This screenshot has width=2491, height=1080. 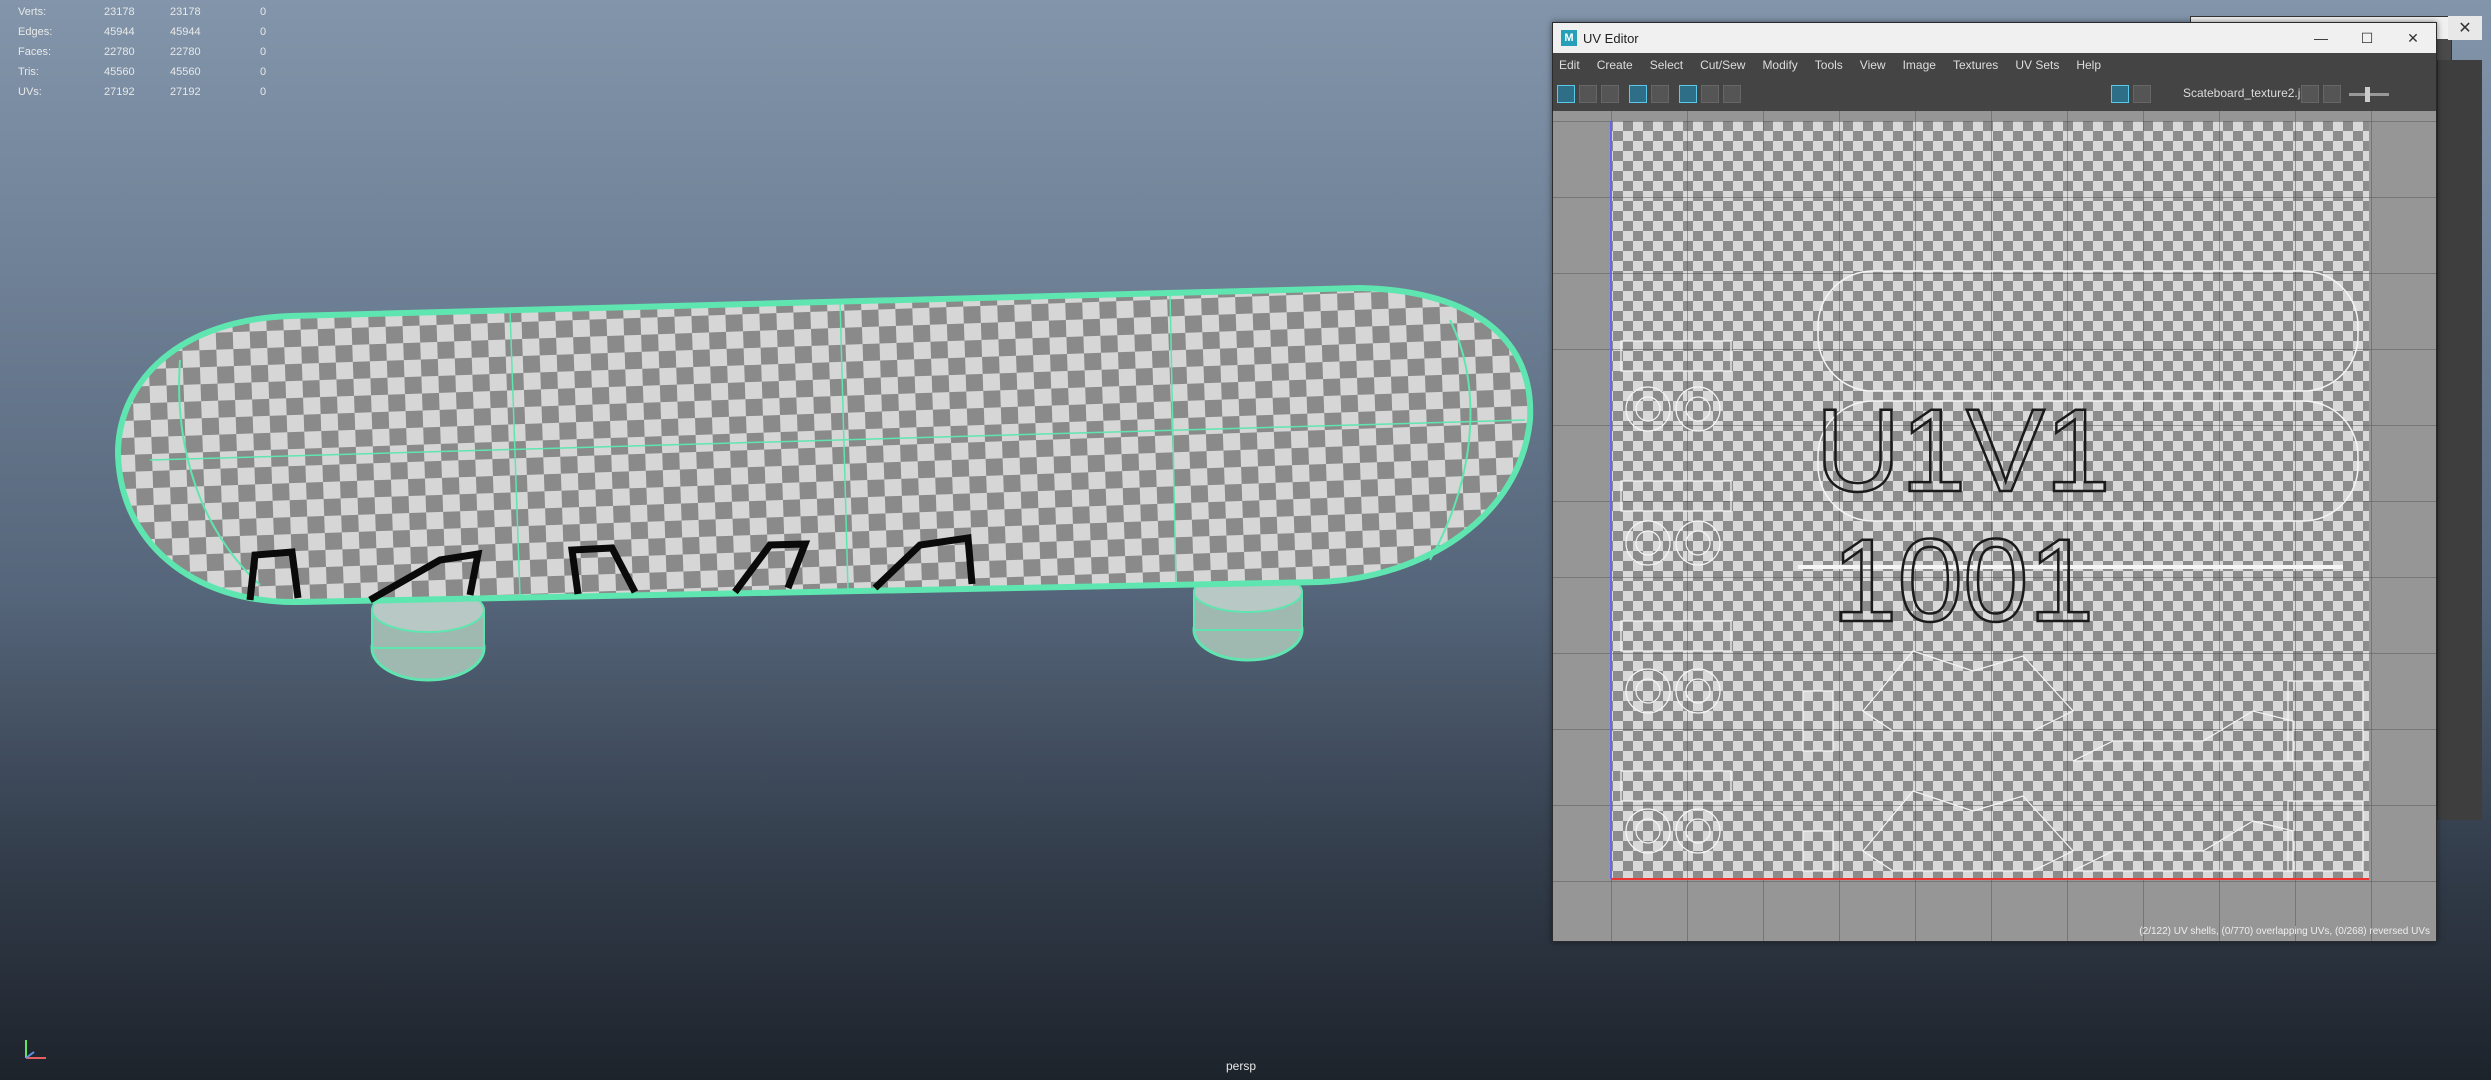 I want to click on menu-image: Image, so click(x=1919, y=65).